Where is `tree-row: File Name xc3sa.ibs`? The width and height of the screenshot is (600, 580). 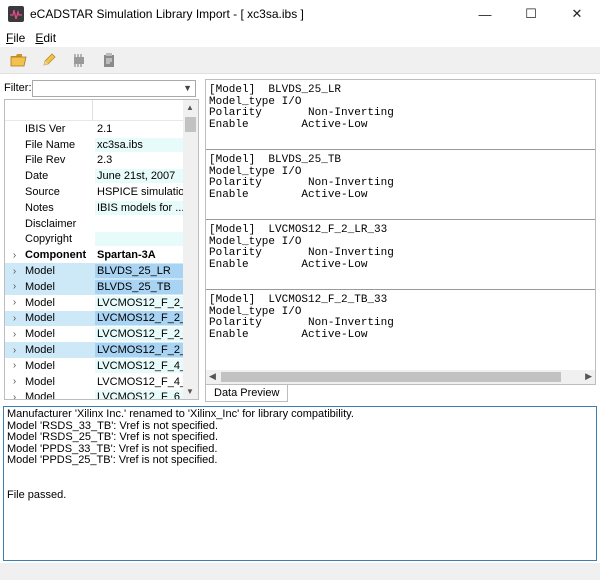
tree-row: File Name xc3sa.ibs is located at coordinates (95, 145).